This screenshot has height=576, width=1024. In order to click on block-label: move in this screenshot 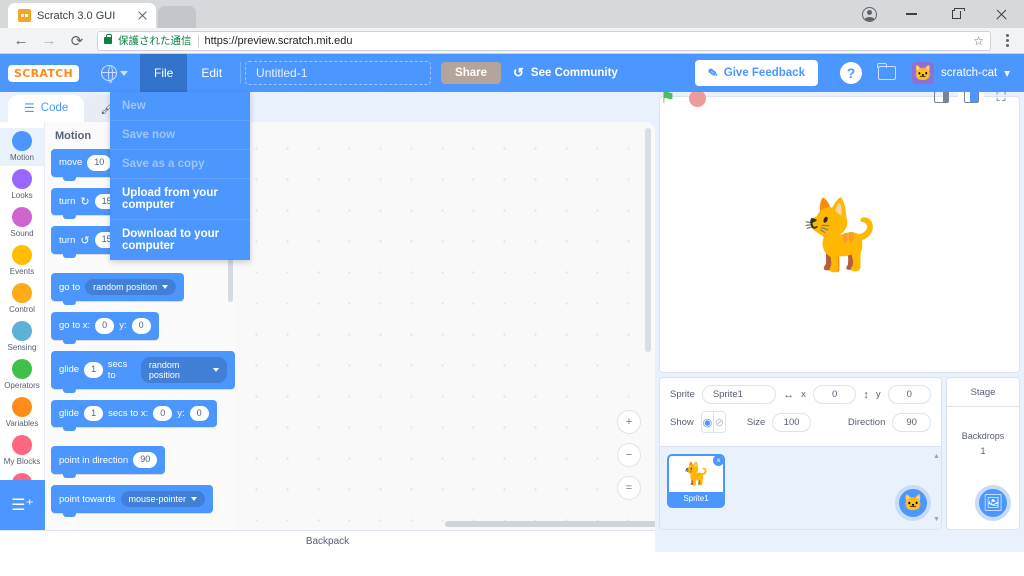, I will do `click(71, 163)`.